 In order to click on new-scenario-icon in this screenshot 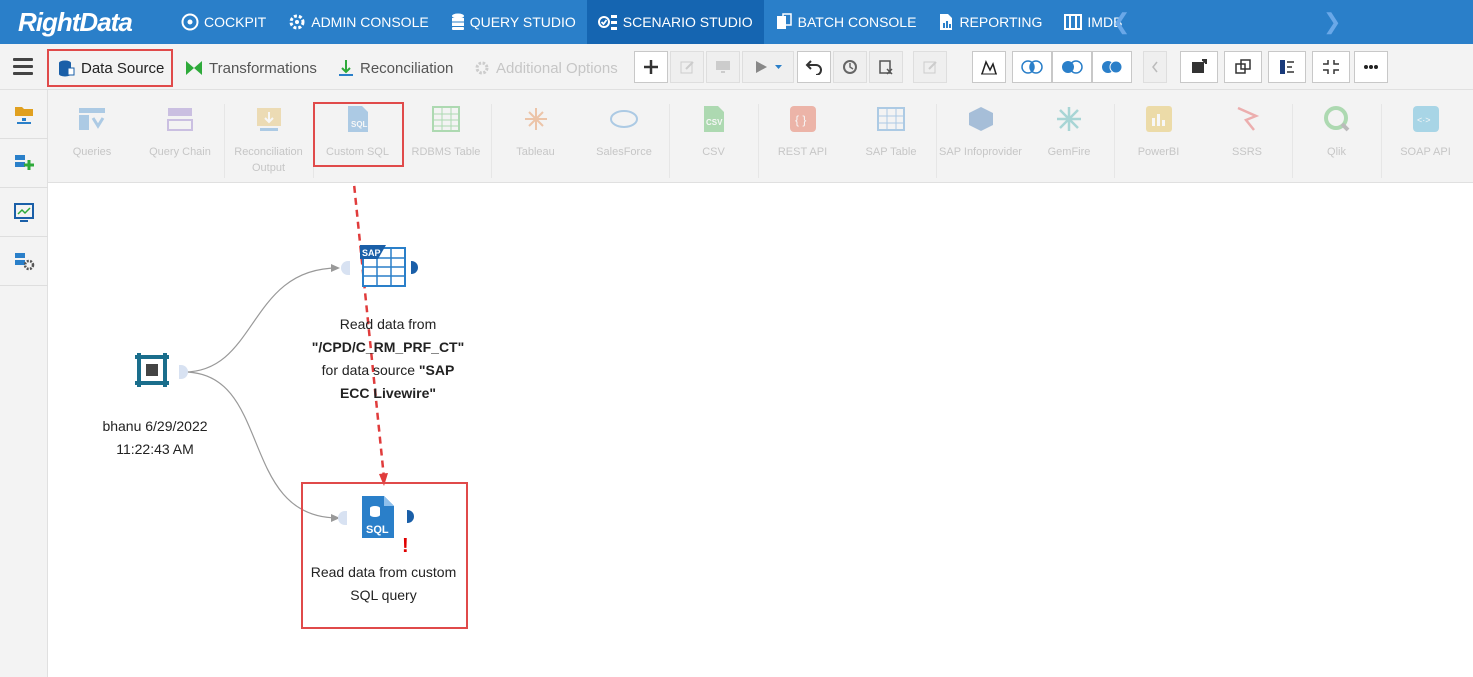, I will do `click(24, 162)`.